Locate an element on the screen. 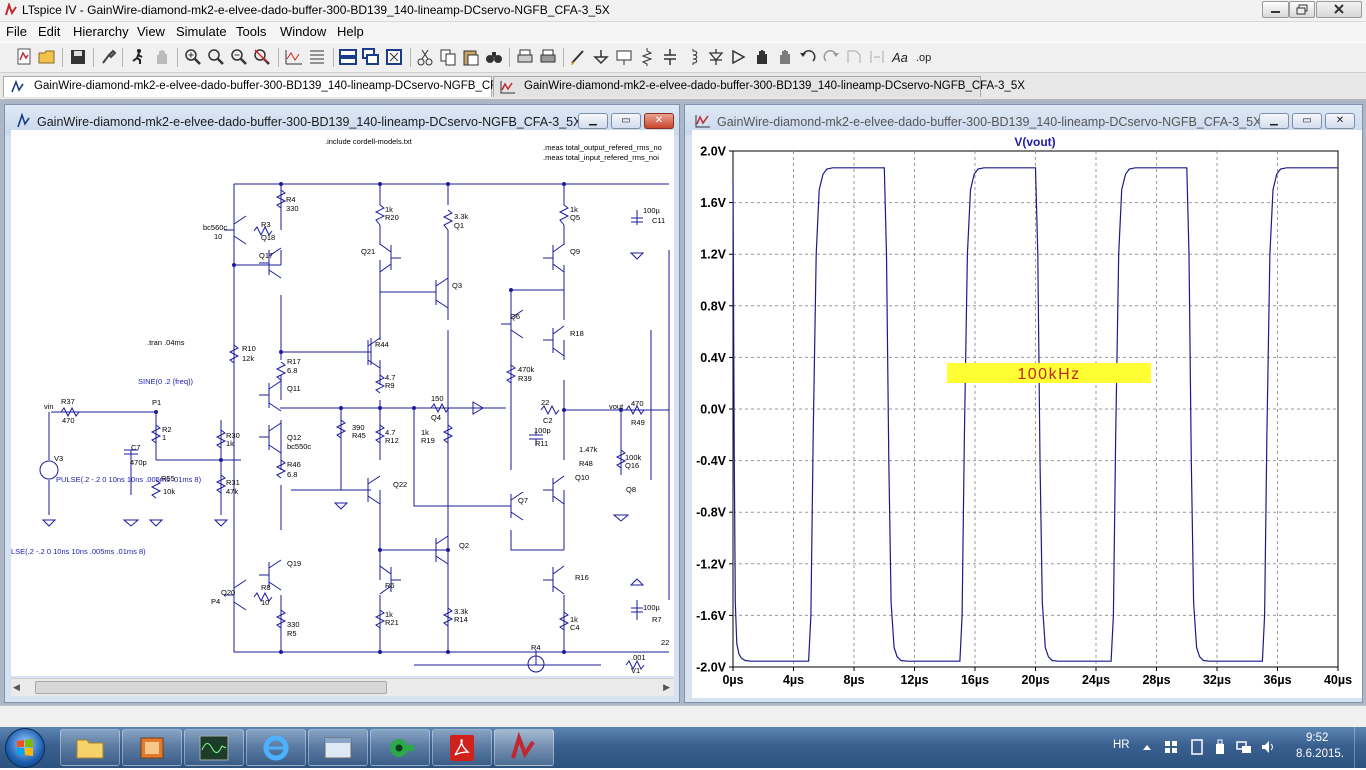 The height and width of the screenshot is (770, 1366). scroll-left-arrow: ◀ is located at coordinates (16, 687).